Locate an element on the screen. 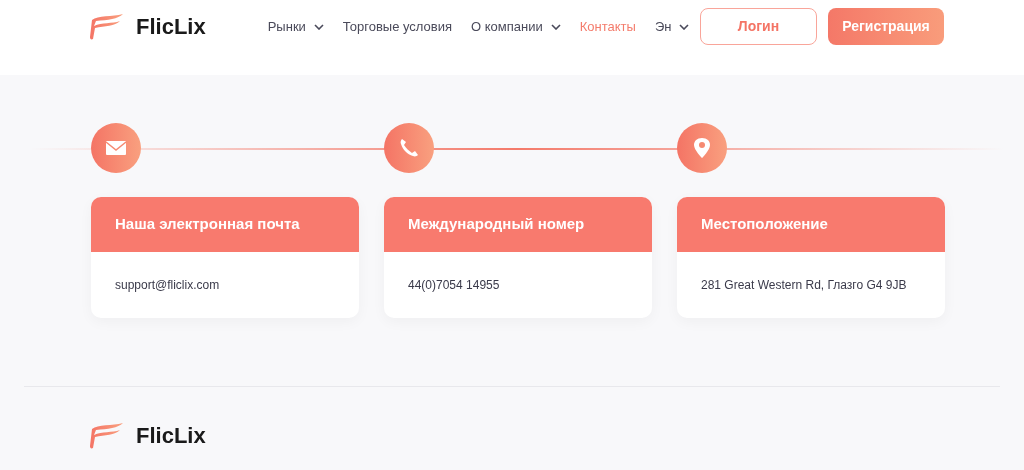 The image size is (1024, 470). nav-link: Рынки is located at coordinates (295, 26).